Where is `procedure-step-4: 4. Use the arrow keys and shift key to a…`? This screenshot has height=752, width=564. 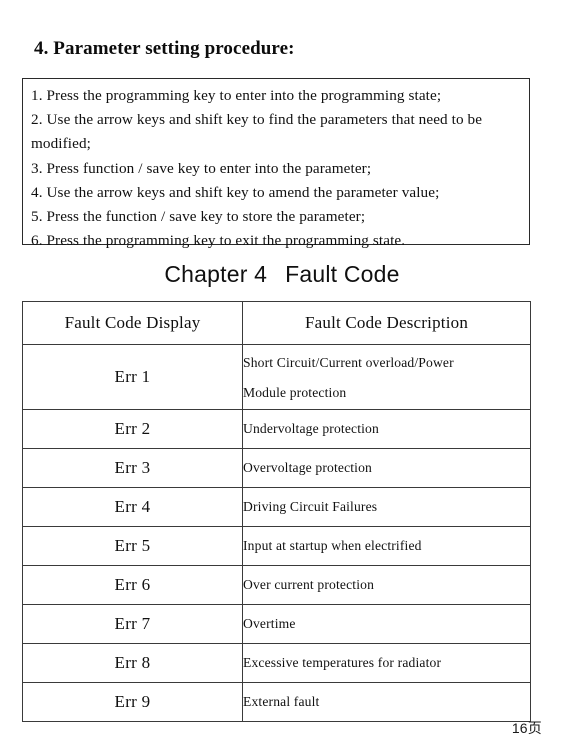 procedure-step-4: 4. Use the arrow keys and shift key to a… is located at coordinates (235, 192).